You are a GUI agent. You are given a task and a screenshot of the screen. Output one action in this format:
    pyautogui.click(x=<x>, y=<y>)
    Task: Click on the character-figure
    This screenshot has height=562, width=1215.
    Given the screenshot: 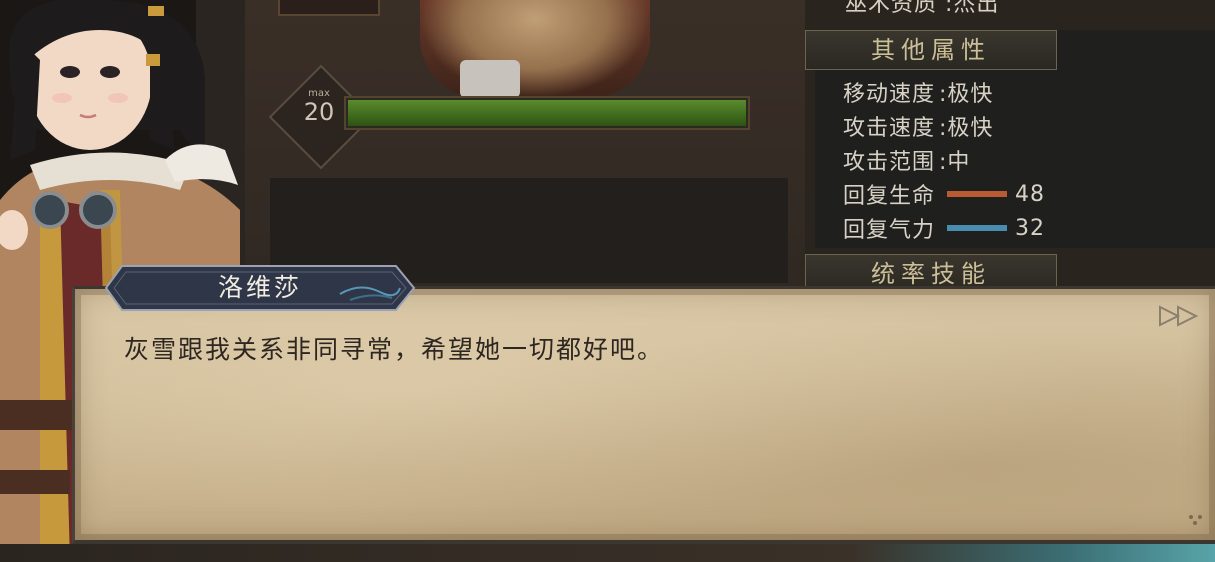 What is the action you would take?
    pyautogui.click(x=535, y=49)
    